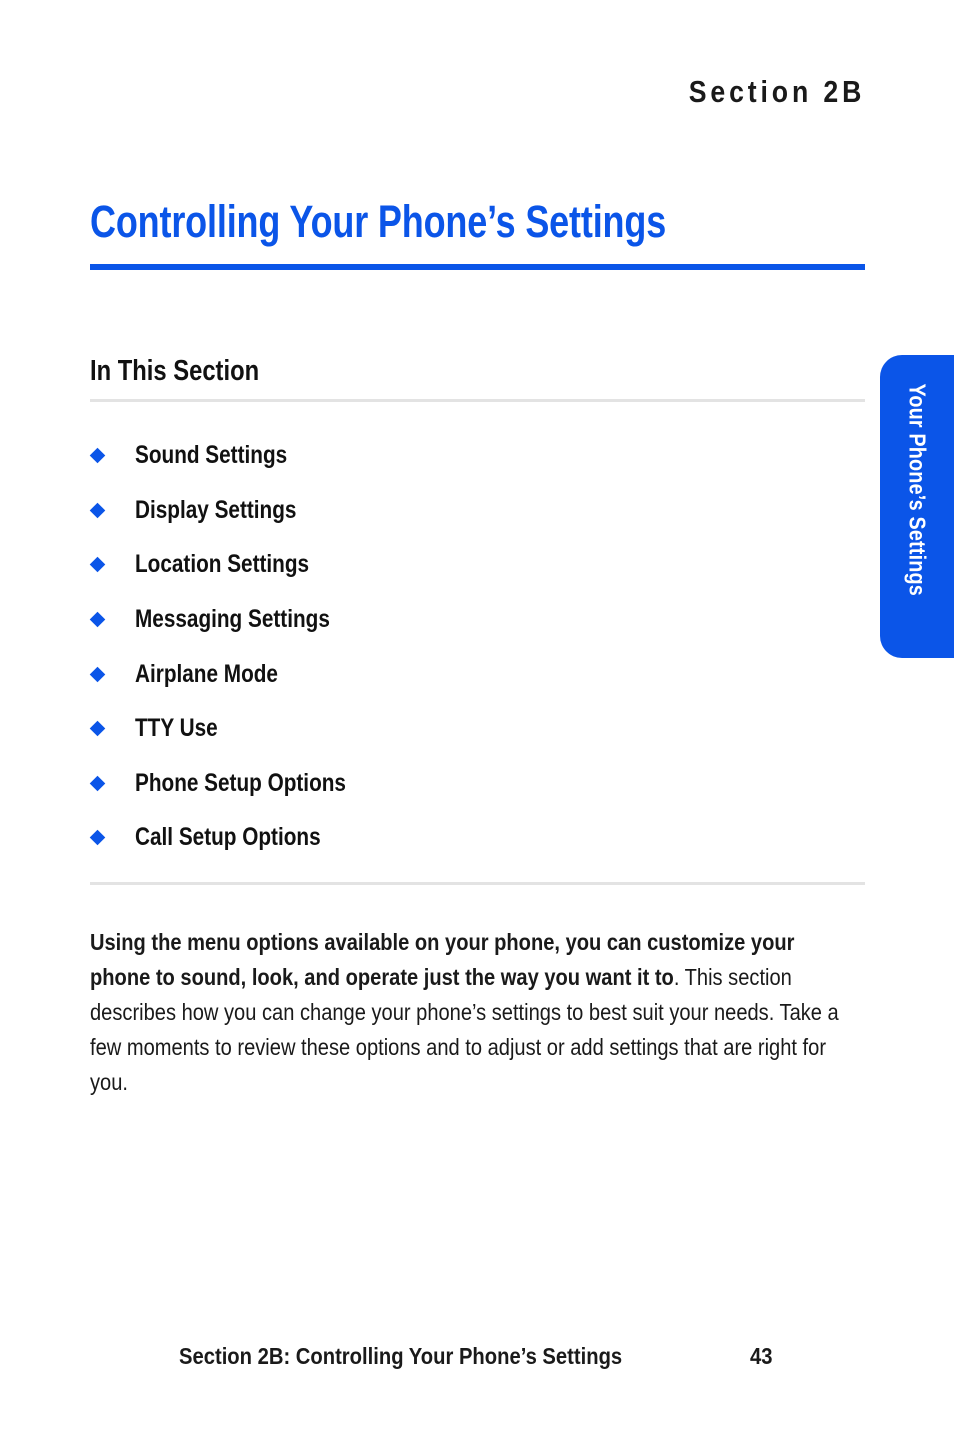  I want to click on page-title: Controlling Your Phone’s Settings, so click(485, 222).